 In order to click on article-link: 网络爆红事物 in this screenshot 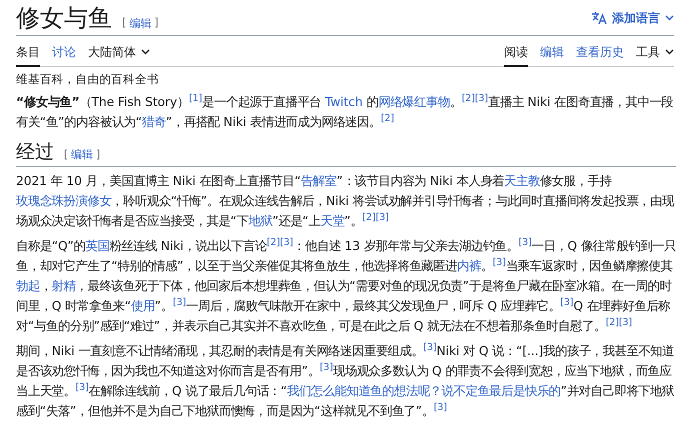, I will do `click(414, 101)`.